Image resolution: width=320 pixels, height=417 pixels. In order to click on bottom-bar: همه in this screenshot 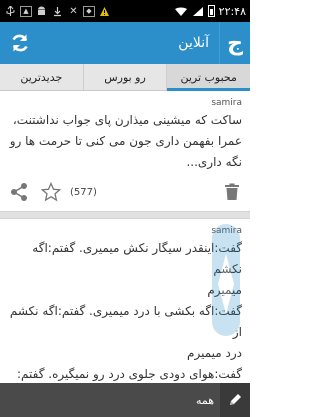, I will do `click(125, 400)`.